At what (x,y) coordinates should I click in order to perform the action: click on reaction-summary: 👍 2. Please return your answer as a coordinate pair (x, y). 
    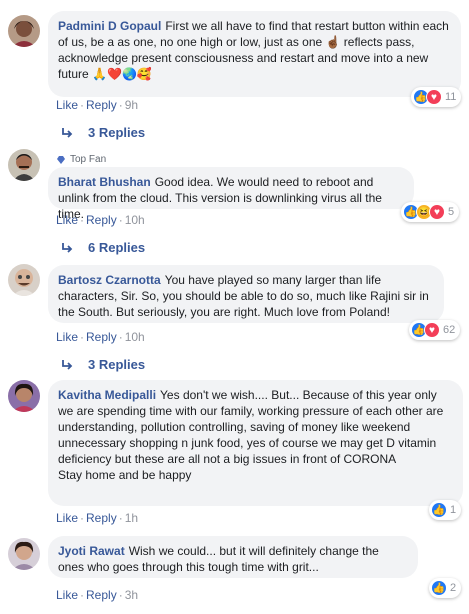
    Looking at the image, I should click on (445, 588).